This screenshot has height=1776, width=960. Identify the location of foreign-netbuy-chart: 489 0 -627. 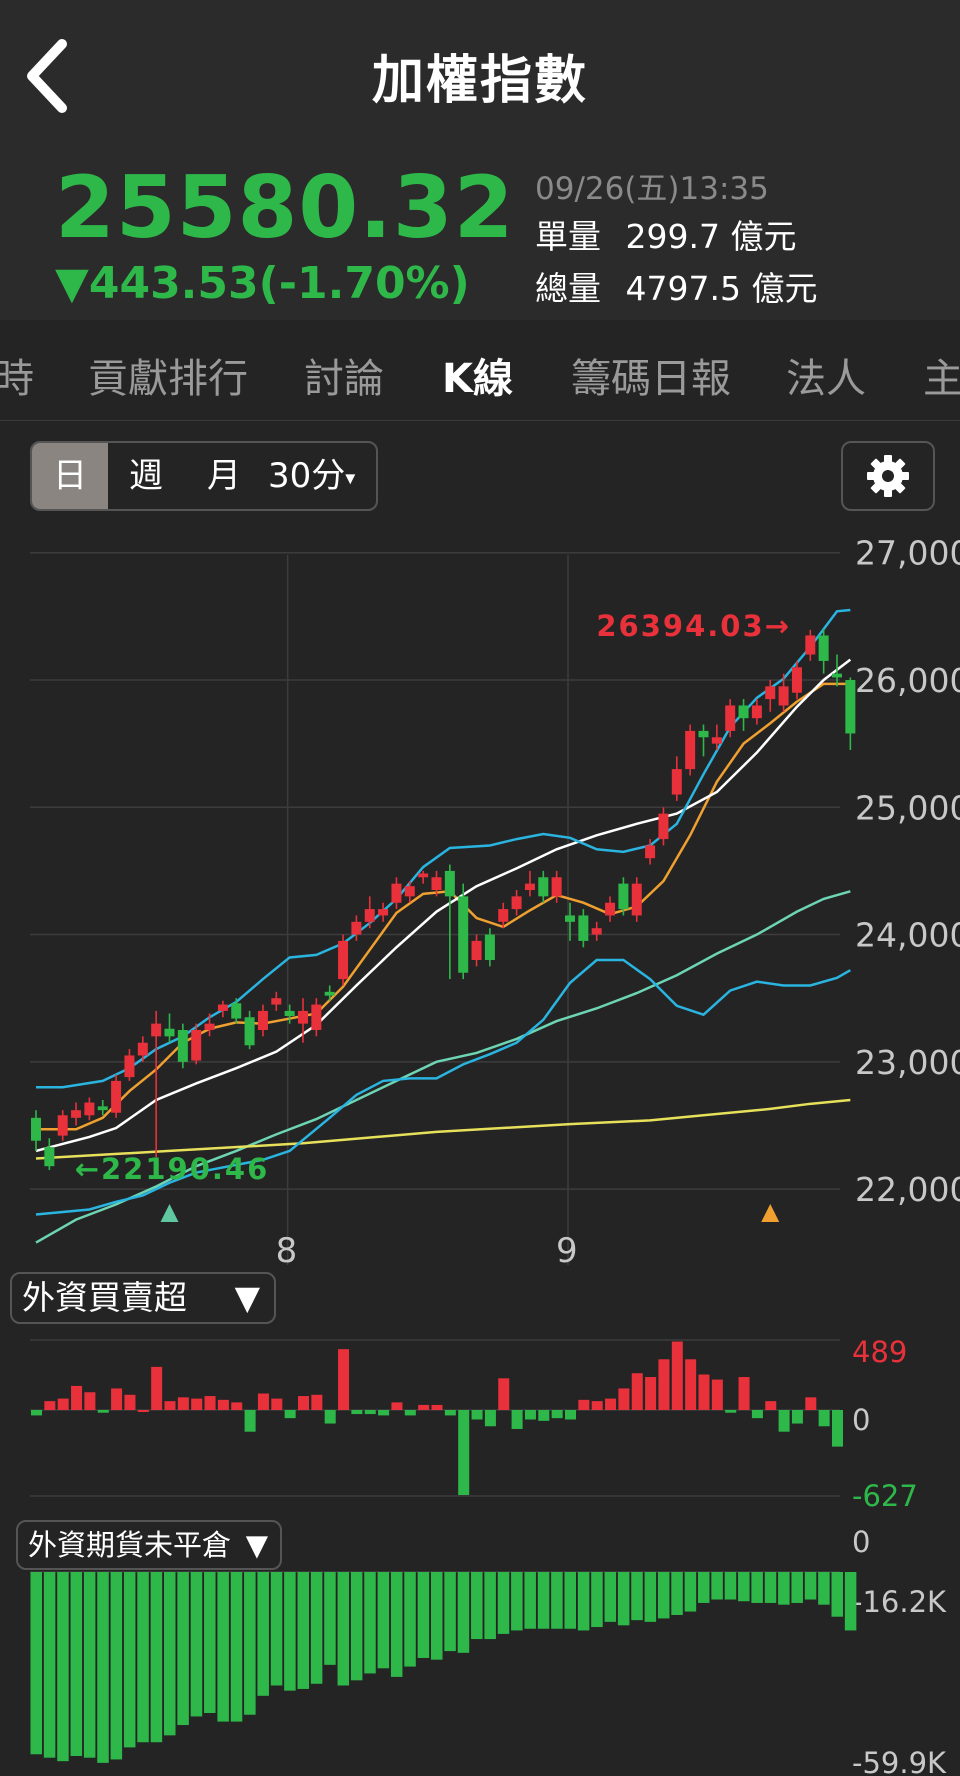
(480, 1420).